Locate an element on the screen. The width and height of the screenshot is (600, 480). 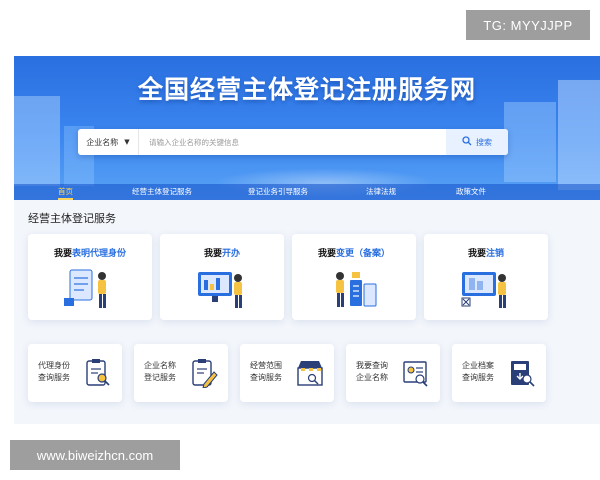
clipboard-pen-icon is located at coordinates (205, 373).